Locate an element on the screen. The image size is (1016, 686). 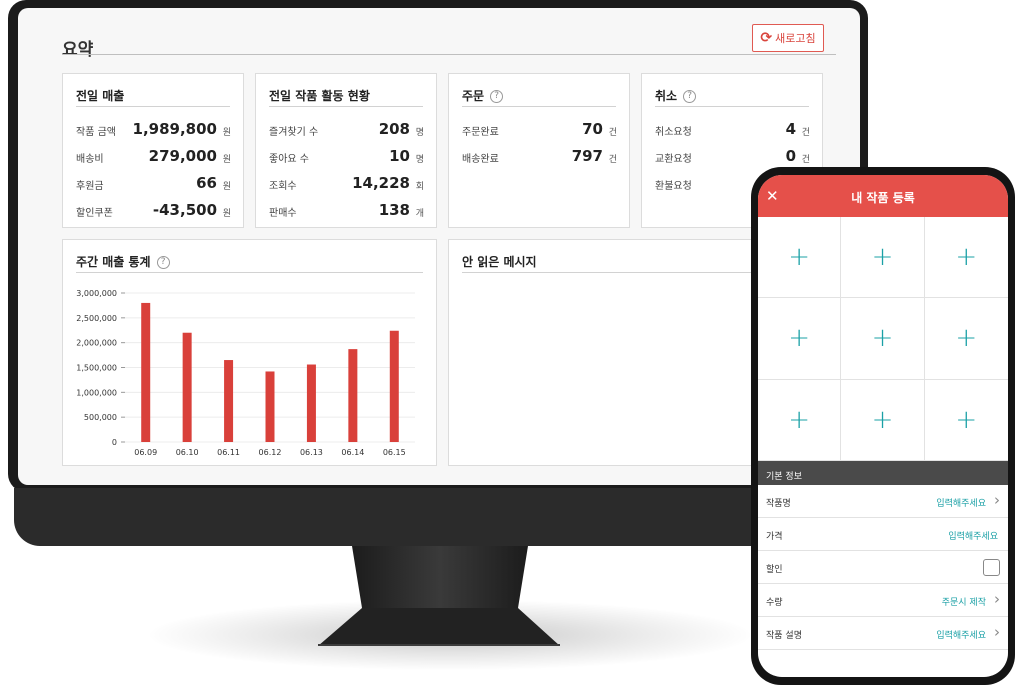
stat-label: 교환요청 is located at coordinates (673, 159).